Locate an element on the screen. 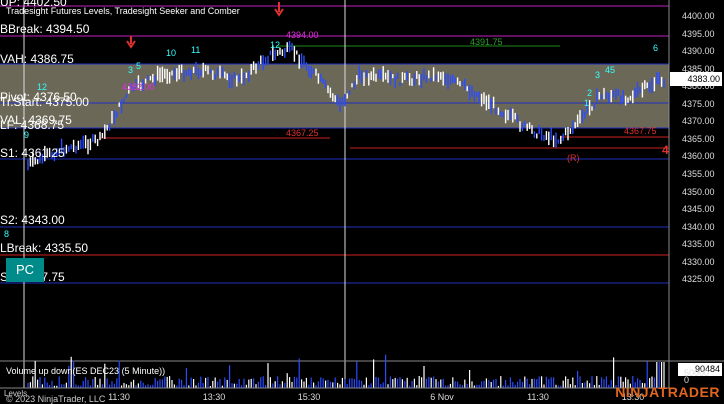 This screenshot has height=404, width=724. seeker-count: 9 is located at coordinates (27, 135).